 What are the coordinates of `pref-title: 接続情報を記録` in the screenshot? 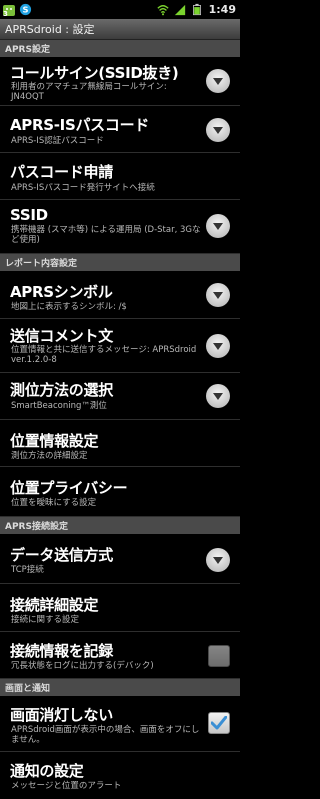 It's located at (61, 651).